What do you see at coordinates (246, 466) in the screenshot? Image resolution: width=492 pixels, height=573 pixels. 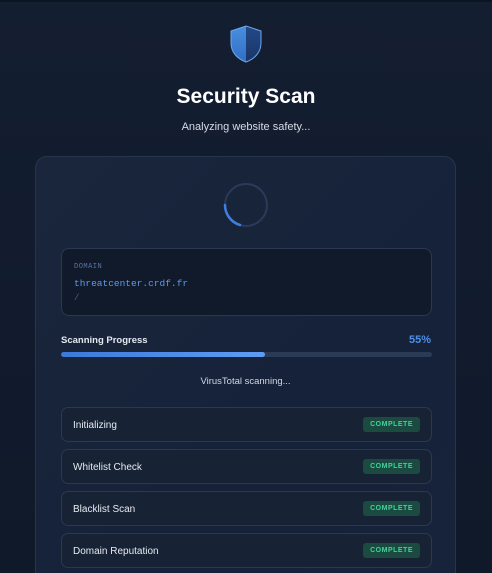 I see `step-item-whitelist-check: Whitelist Check COMPLETE` at bounding box center [246, 466].